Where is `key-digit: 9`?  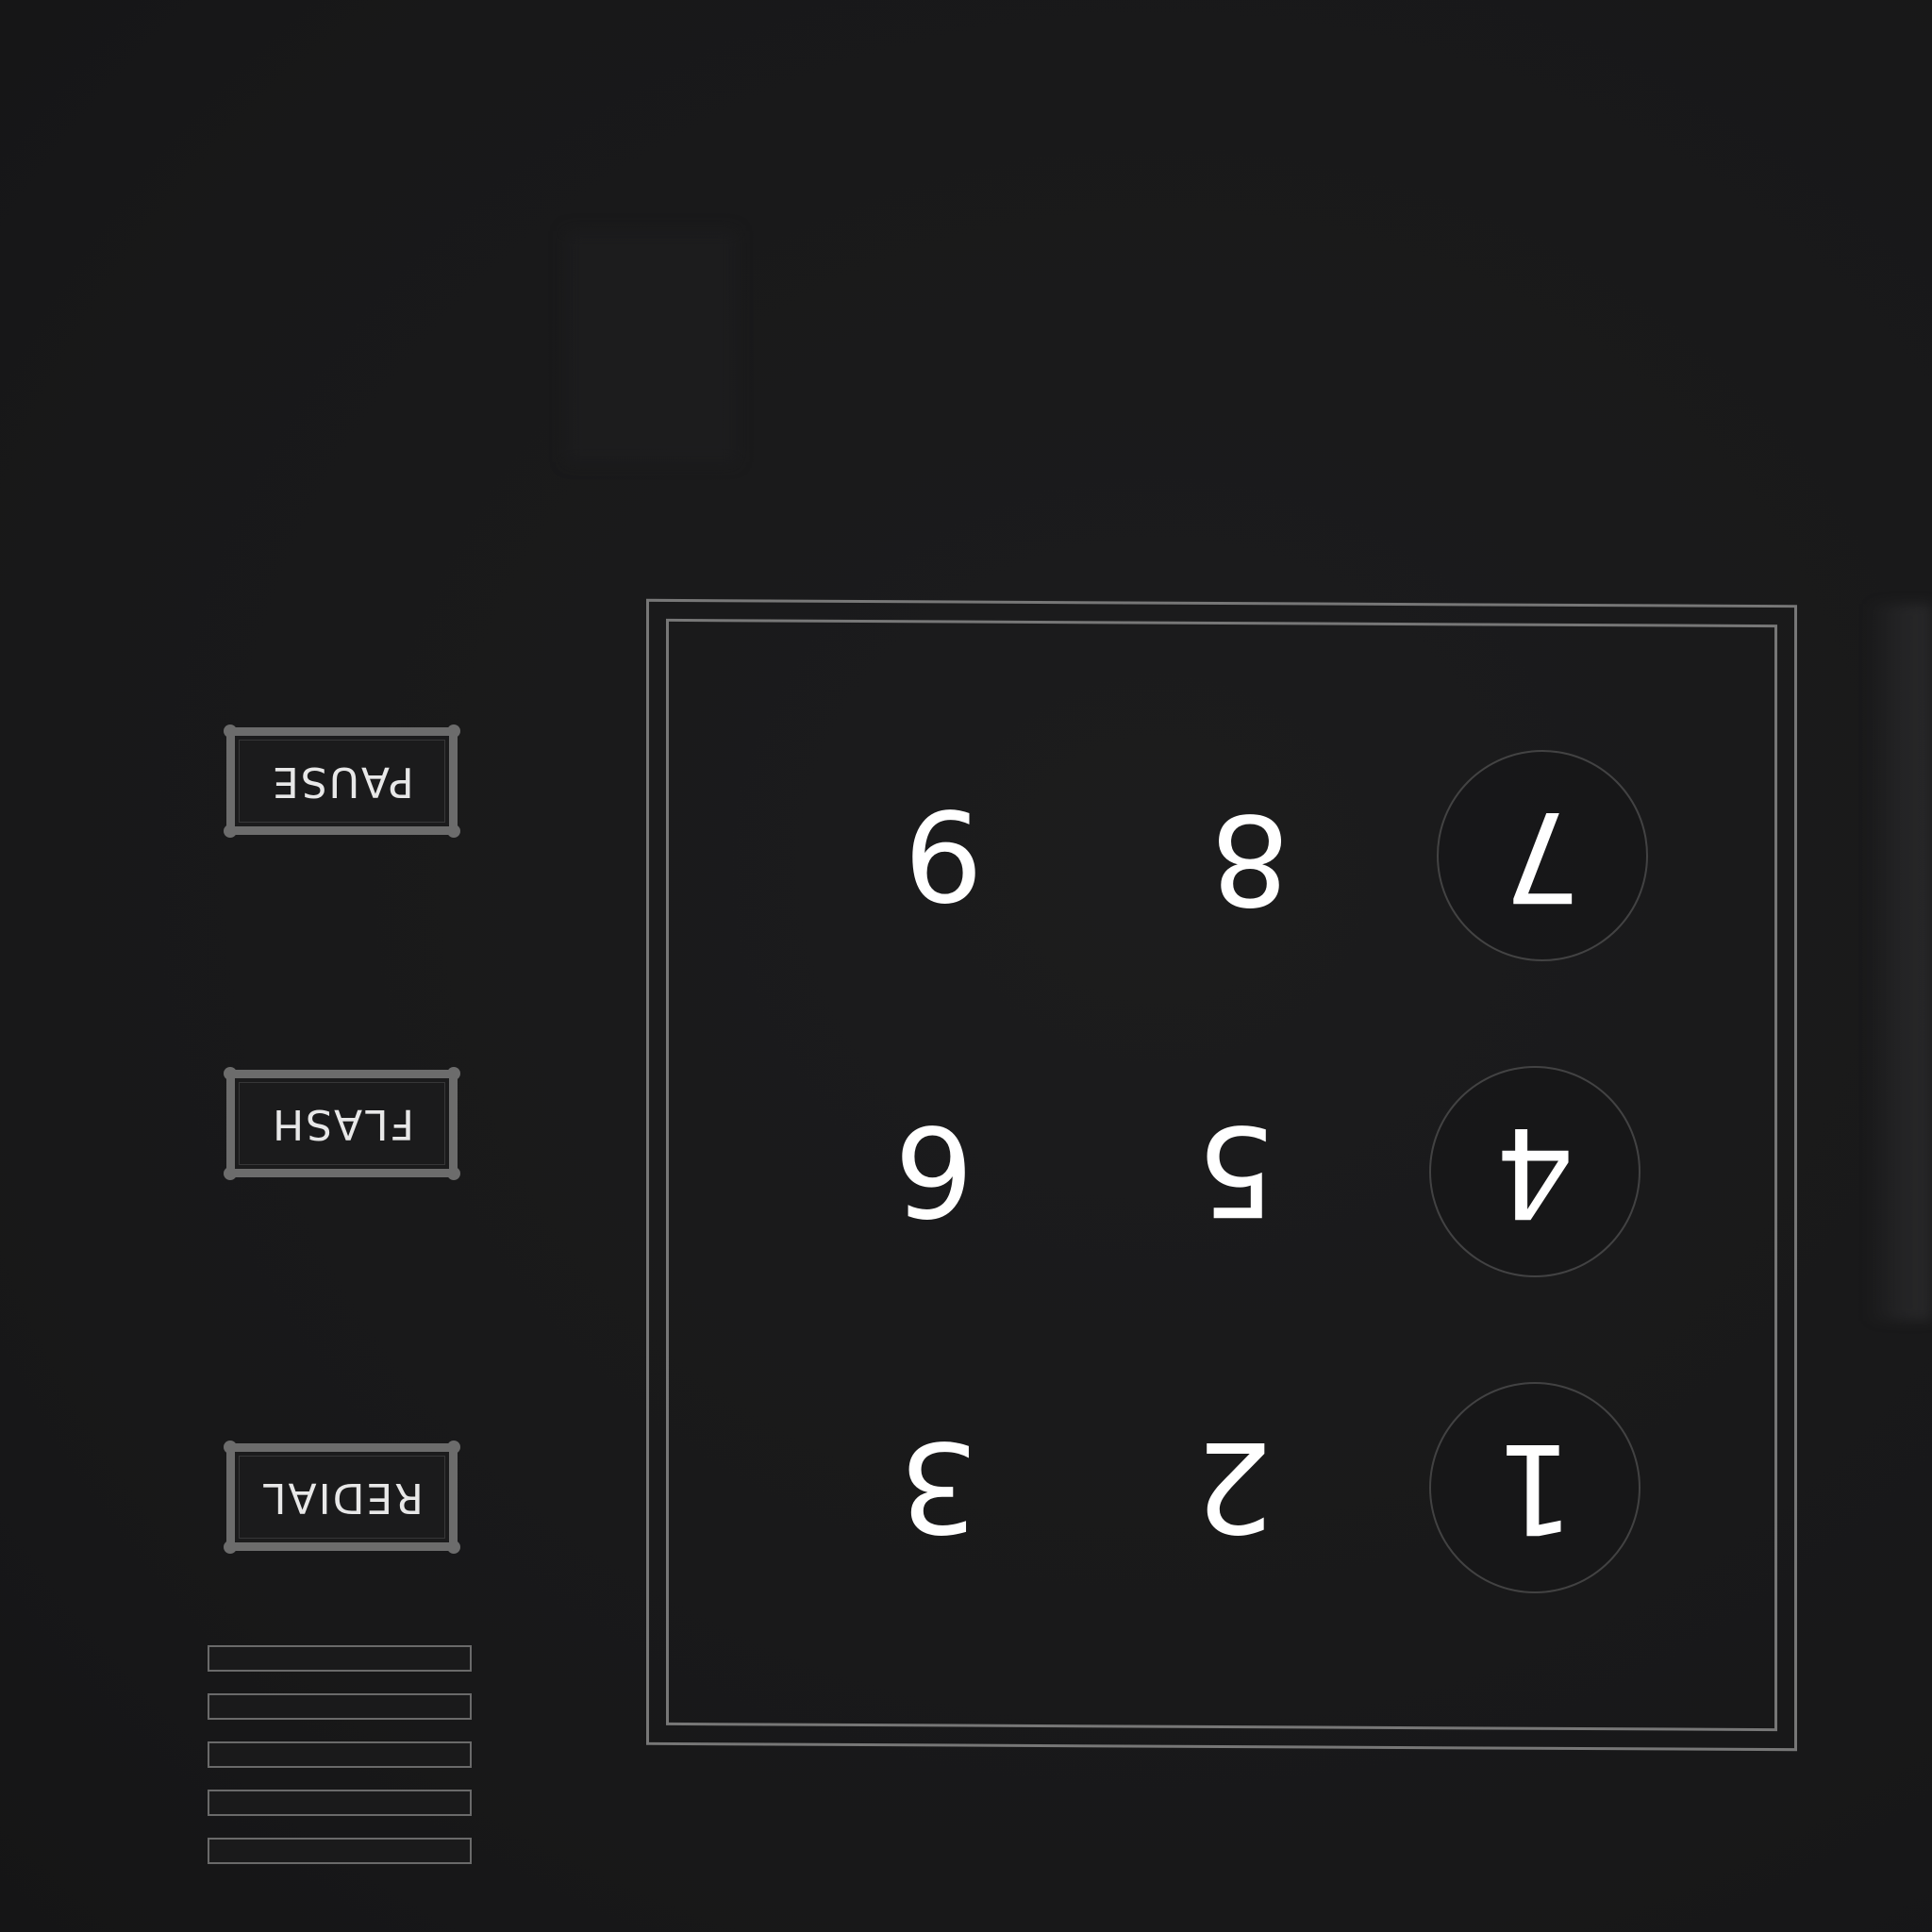 key-digit: 9 is located at coordinates (943, 854).